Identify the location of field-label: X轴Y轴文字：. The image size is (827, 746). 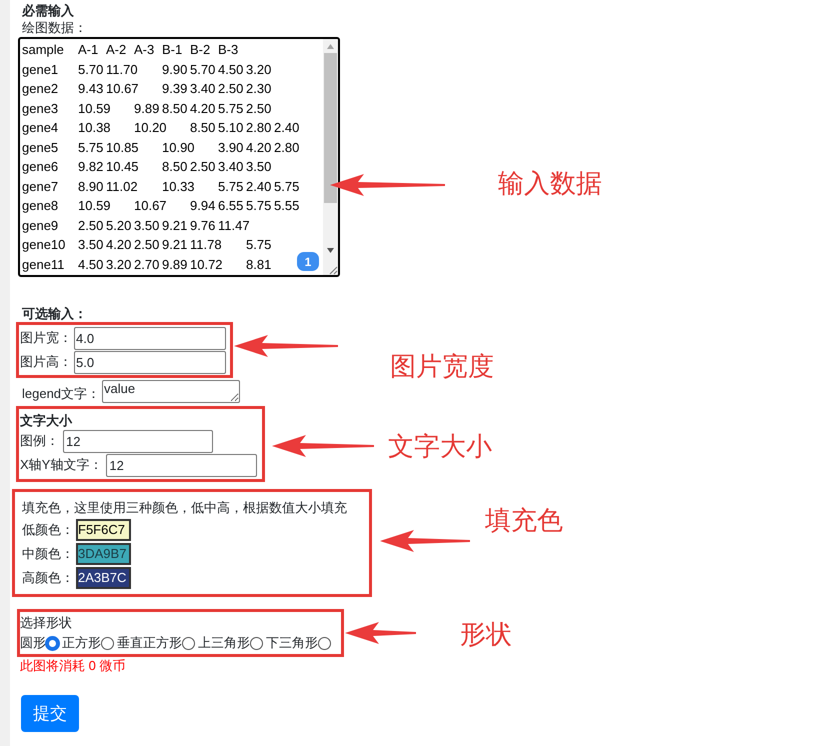
(61, 465).